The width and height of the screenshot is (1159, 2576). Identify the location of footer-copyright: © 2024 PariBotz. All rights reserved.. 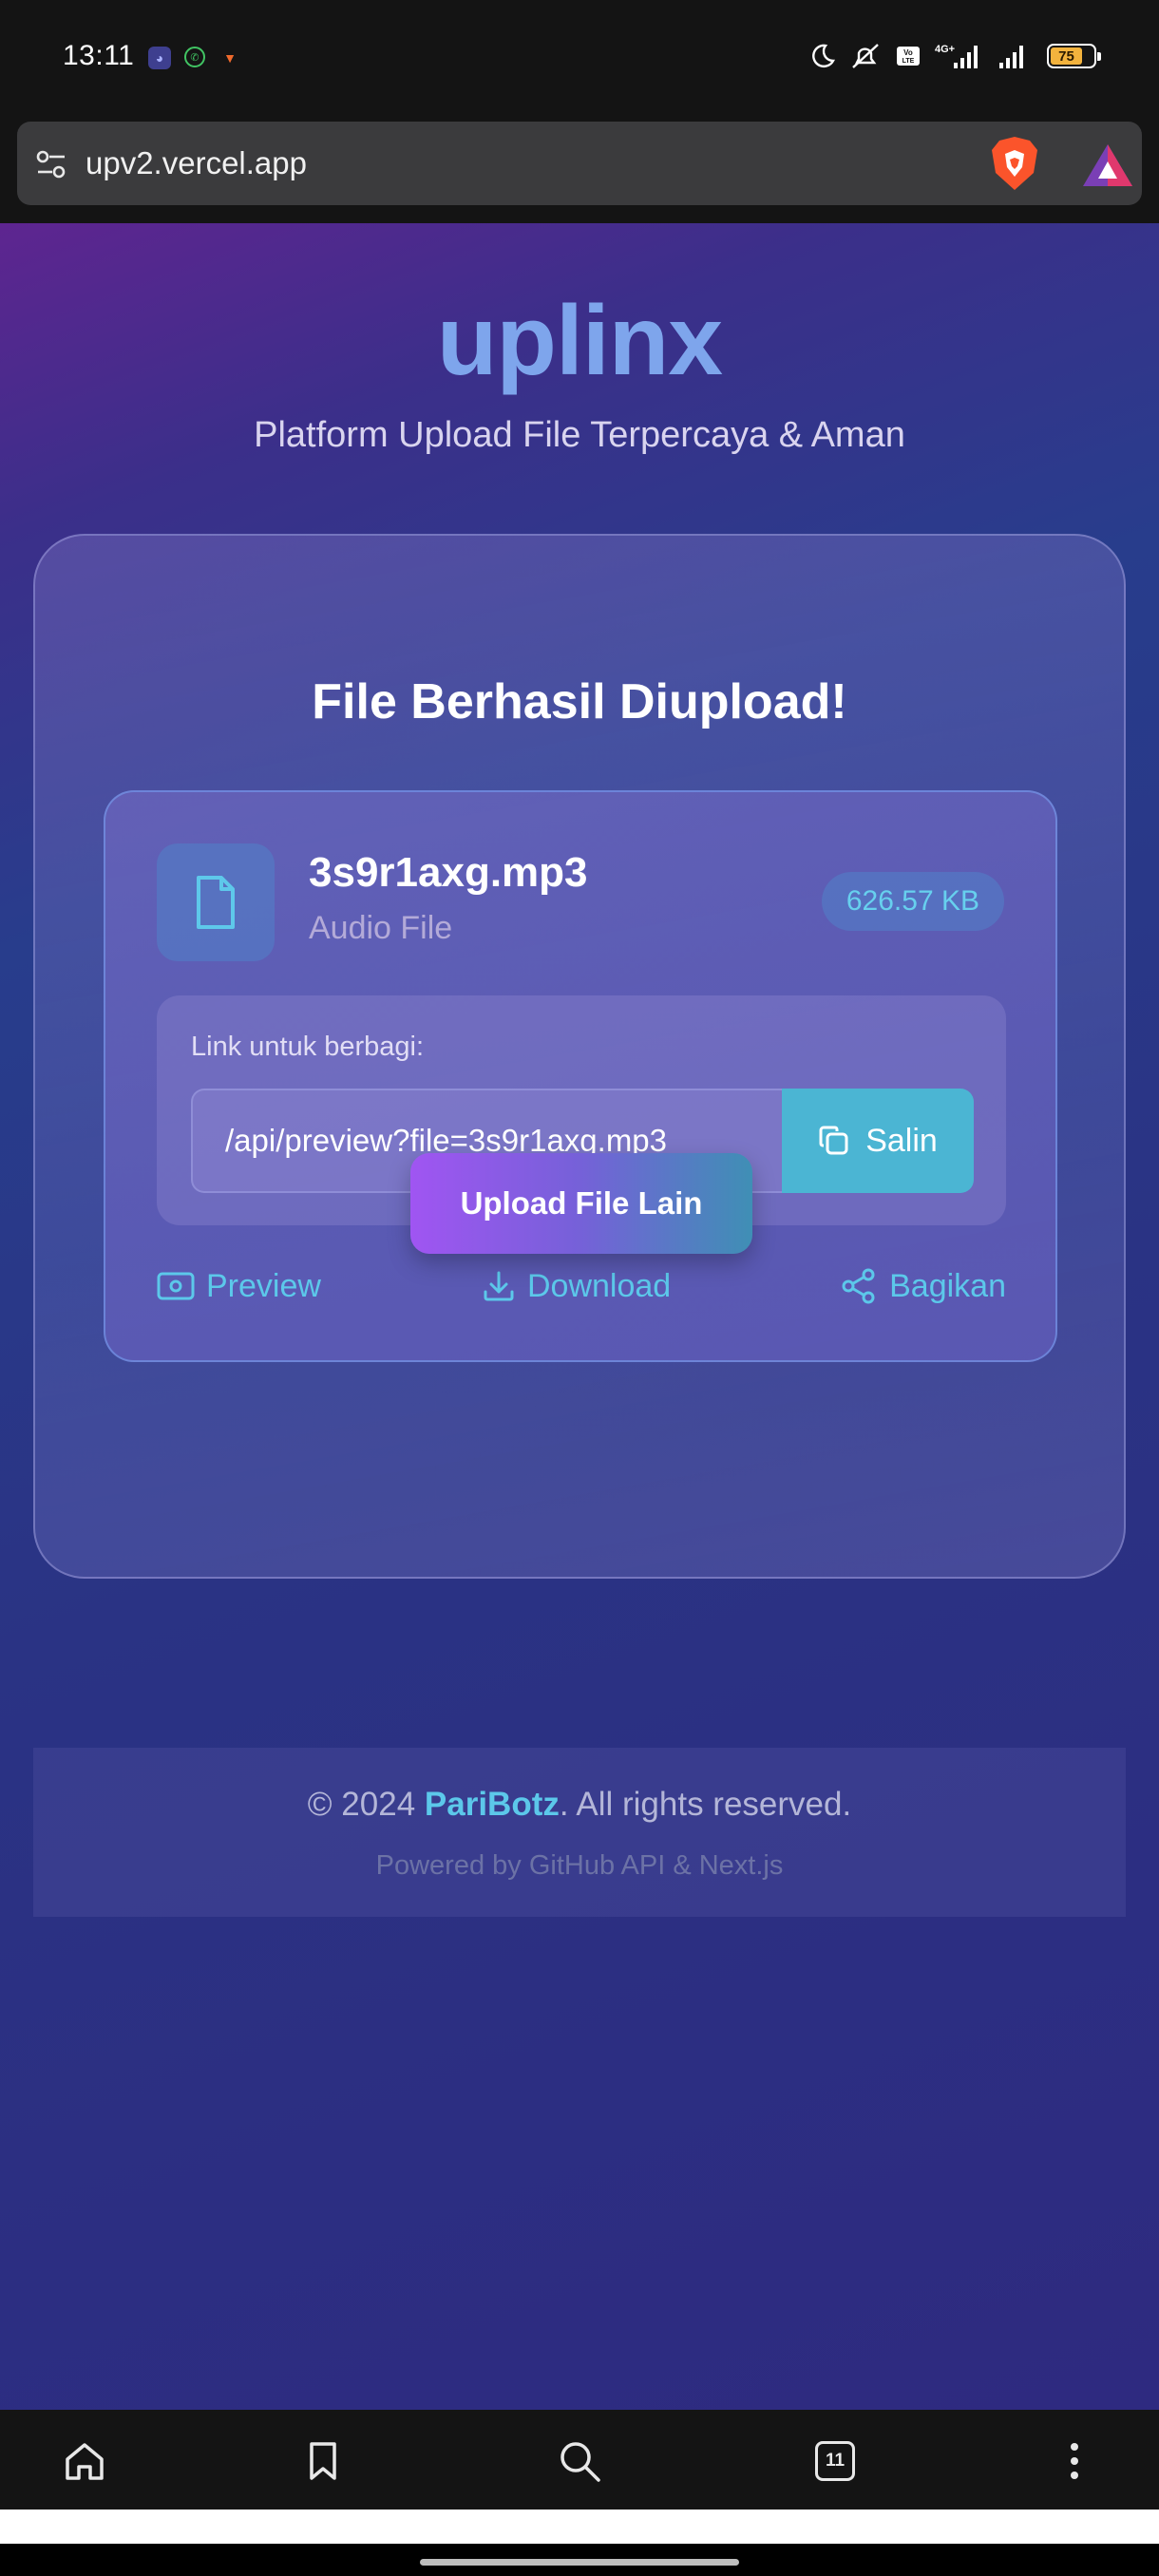
(579, 1805).